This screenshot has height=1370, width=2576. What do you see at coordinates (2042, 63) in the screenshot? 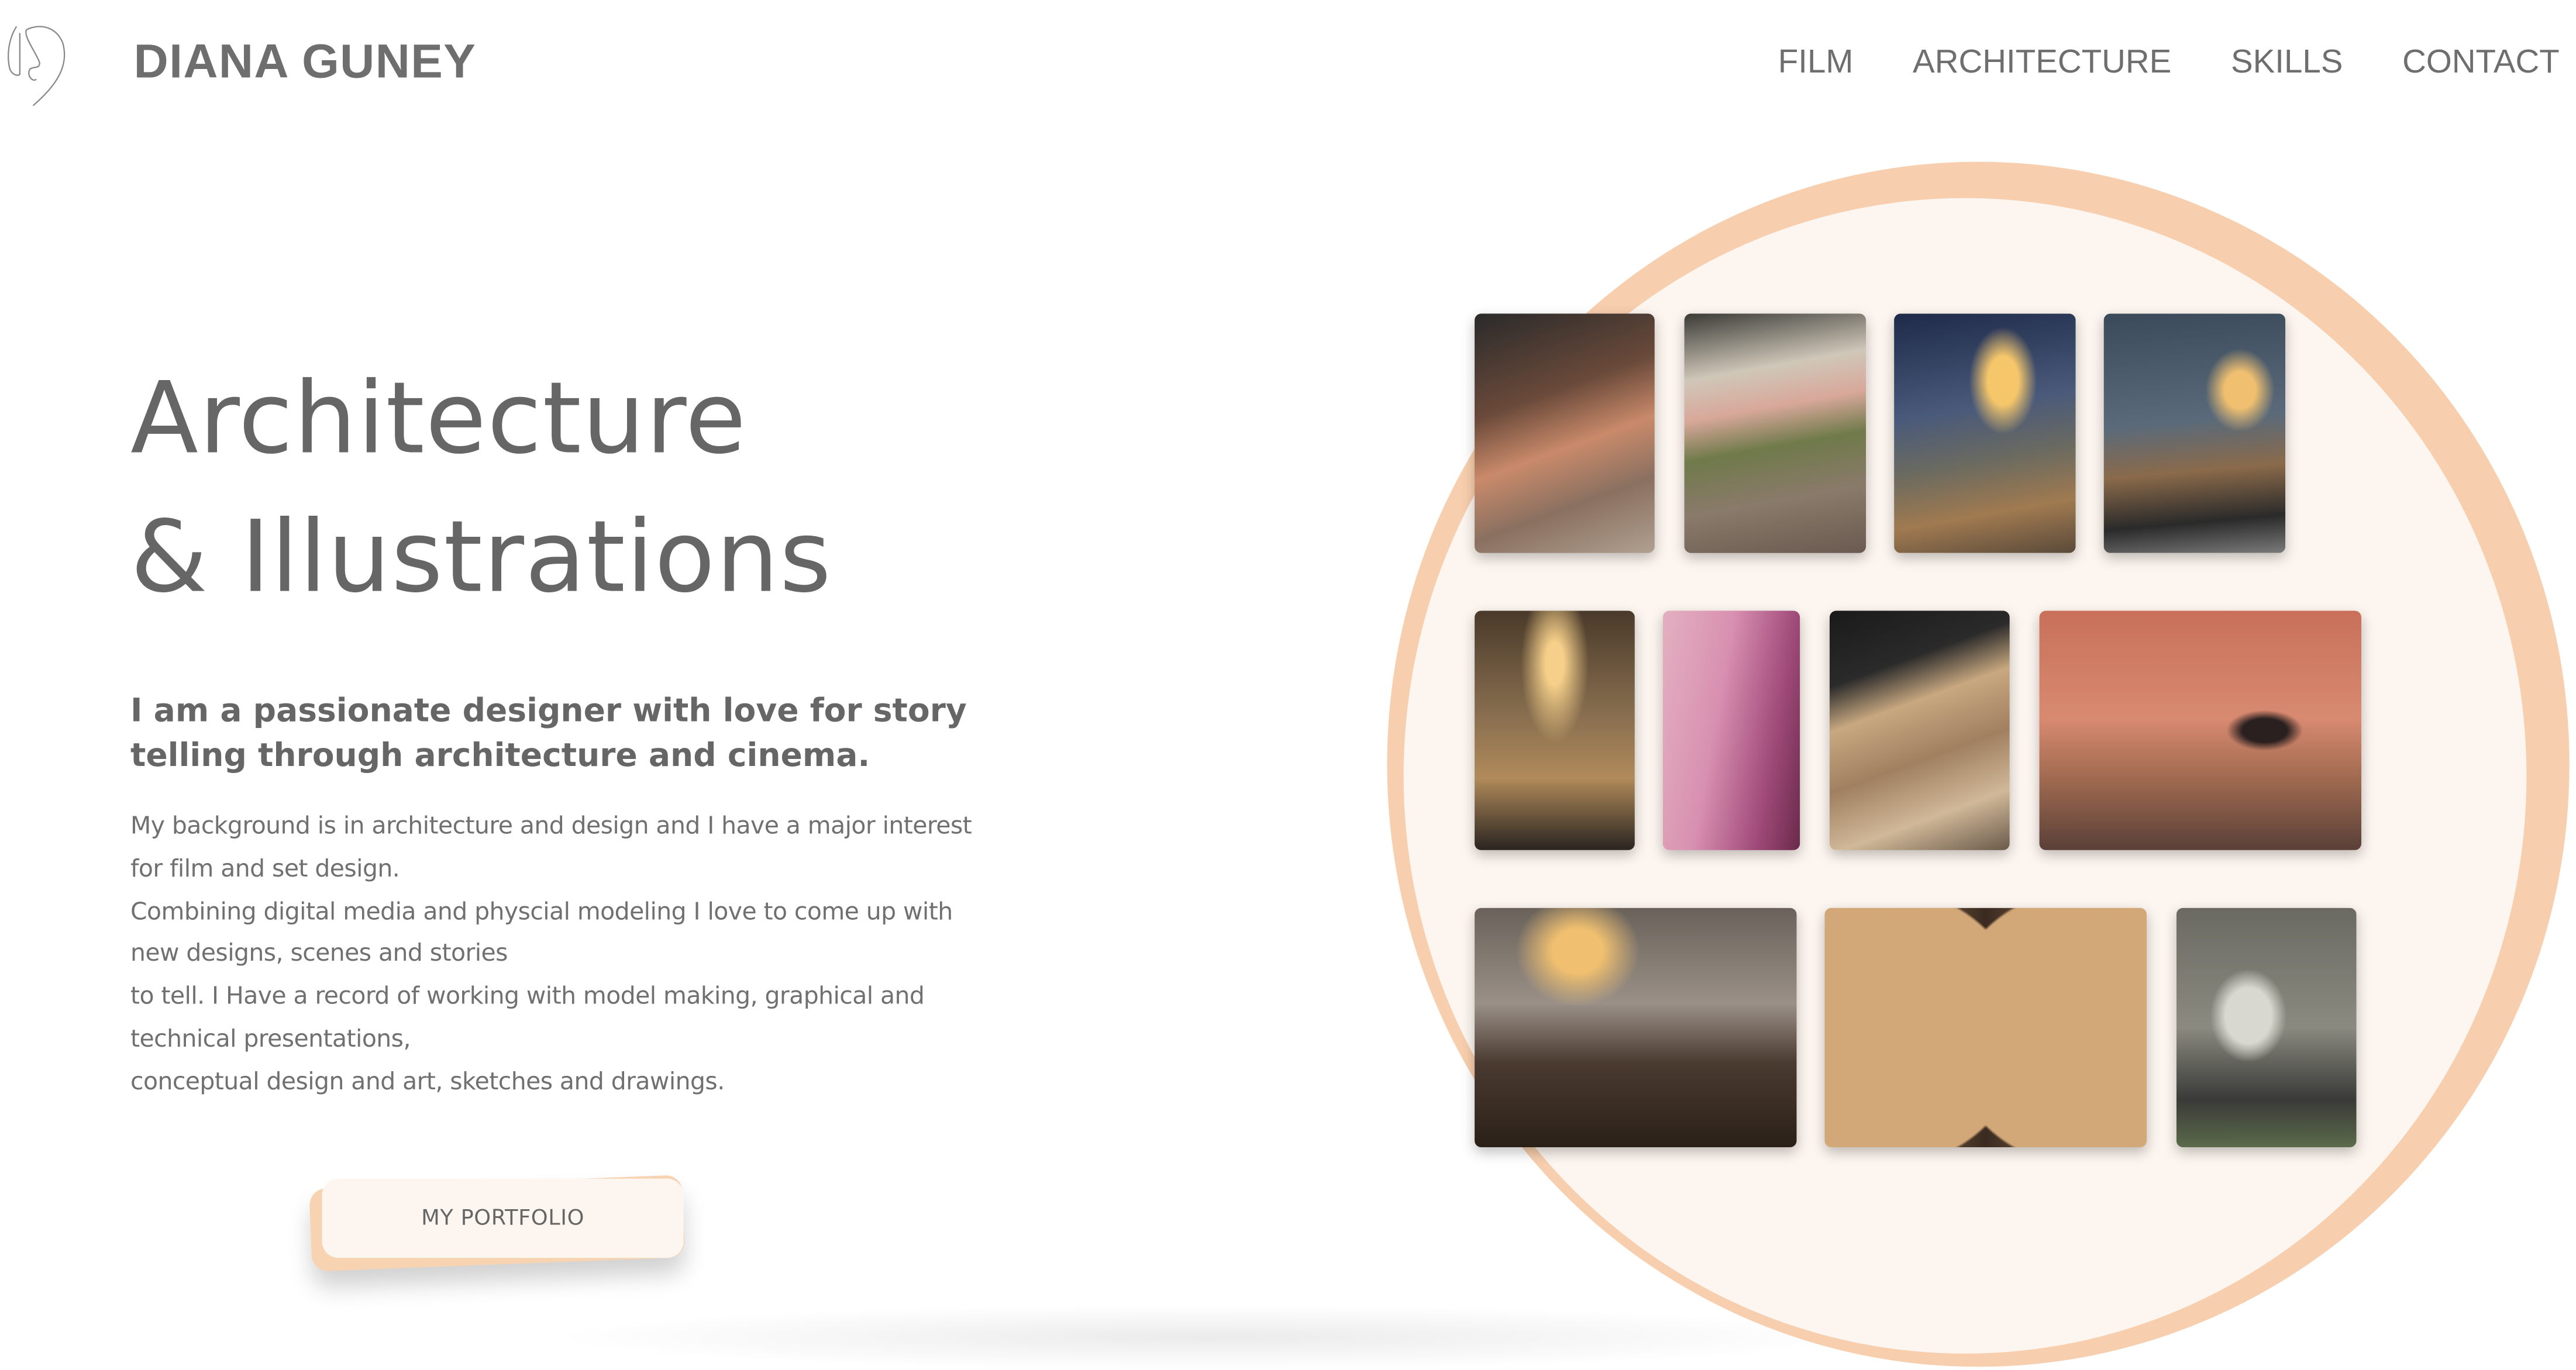
I see `nav-architecture: ARCHITECTURE` at bounding box center [2042, 63].